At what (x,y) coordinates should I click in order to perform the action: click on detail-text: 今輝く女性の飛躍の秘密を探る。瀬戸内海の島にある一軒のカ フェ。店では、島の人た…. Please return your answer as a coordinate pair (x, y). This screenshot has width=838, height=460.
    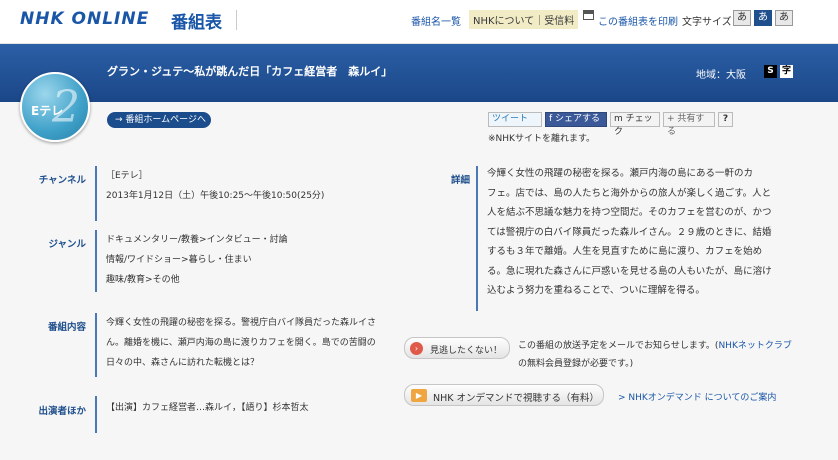
    Looking at the image, I should click on (632, 232).